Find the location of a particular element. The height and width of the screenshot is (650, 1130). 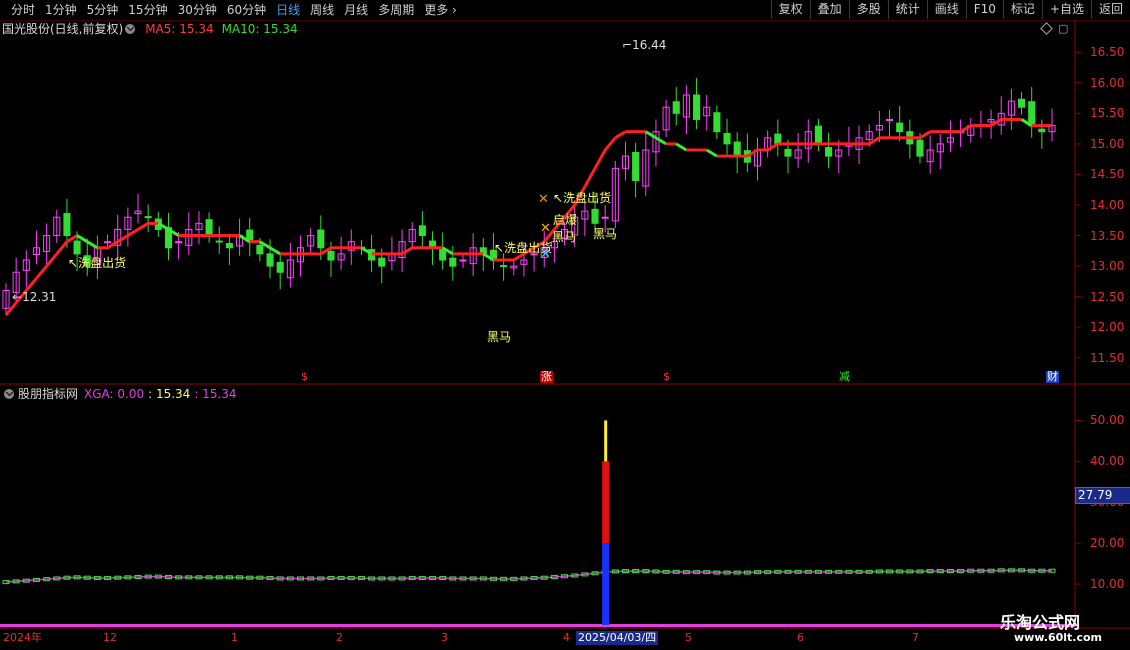

date-tick-label: 5 is located at coordinates (688, 637).